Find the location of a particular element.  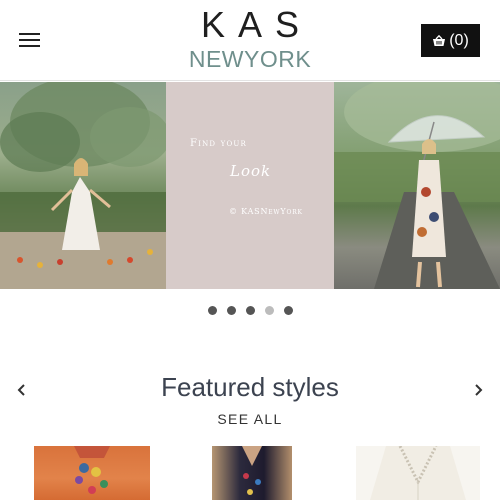

hero-text-panel: Find your Look © KASNewYork is located at coordinates (250, 185).